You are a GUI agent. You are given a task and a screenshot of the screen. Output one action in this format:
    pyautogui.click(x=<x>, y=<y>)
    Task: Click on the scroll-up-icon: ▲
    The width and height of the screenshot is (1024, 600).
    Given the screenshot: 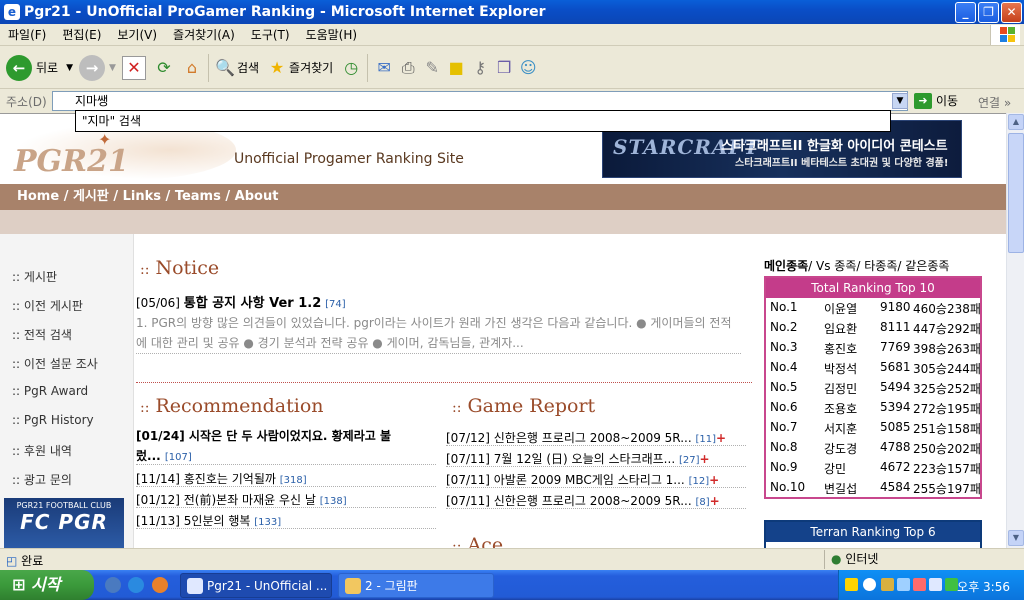 What is the action you would take?
    pyautogui.click(x=1016, y=122)
    